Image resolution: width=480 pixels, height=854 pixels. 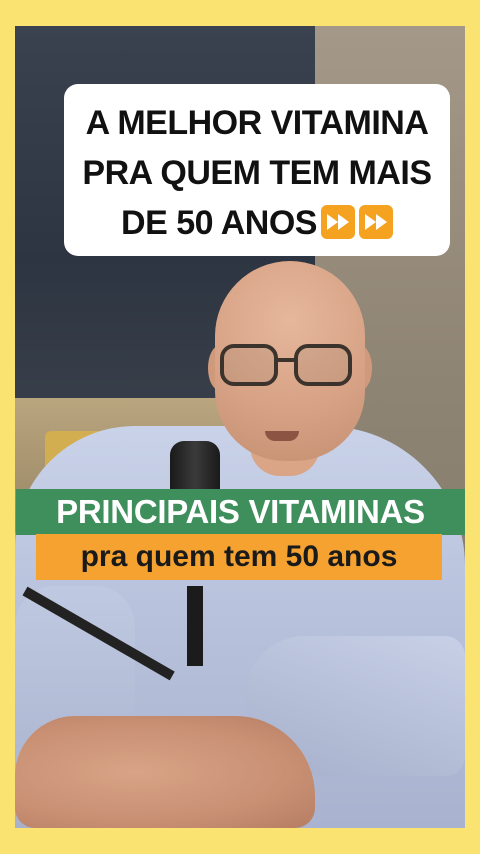 I want to click on title-line-1: A MELHOR VITAMINA, so click(x=257, y=123).